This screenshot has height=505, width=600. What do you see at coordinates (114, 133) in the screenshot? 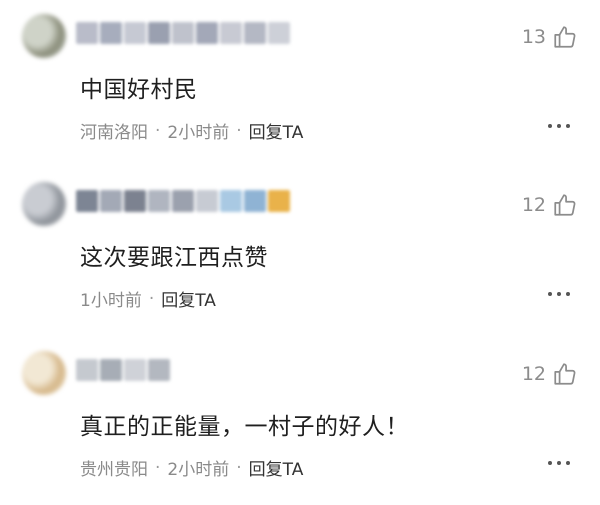
I see `location: 河南洛阳` at bounding box center [114, 133].